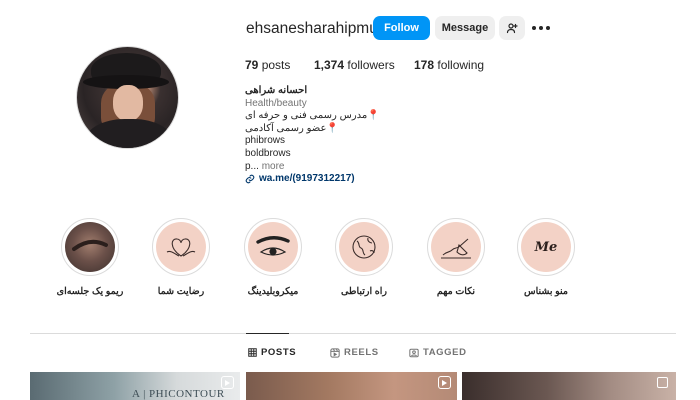 The height and width of the screenshot is (400, 700). Describe the element at coordinates (273, 291) in the screenshot. I see `highlight-label: میکروبلیدینگ` at that location.